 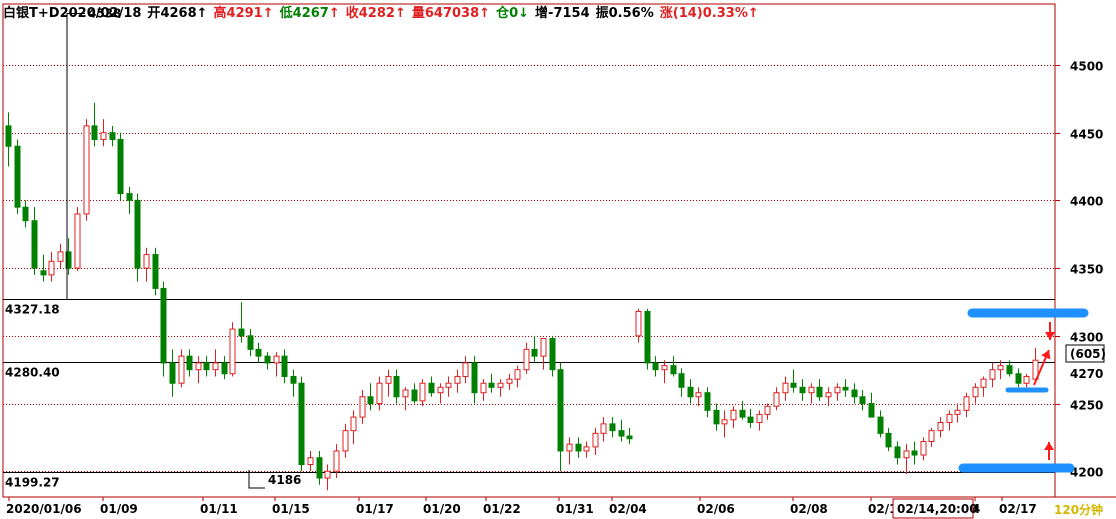 I want to click on position-change-value: -7154, so click(x=569, y=13).